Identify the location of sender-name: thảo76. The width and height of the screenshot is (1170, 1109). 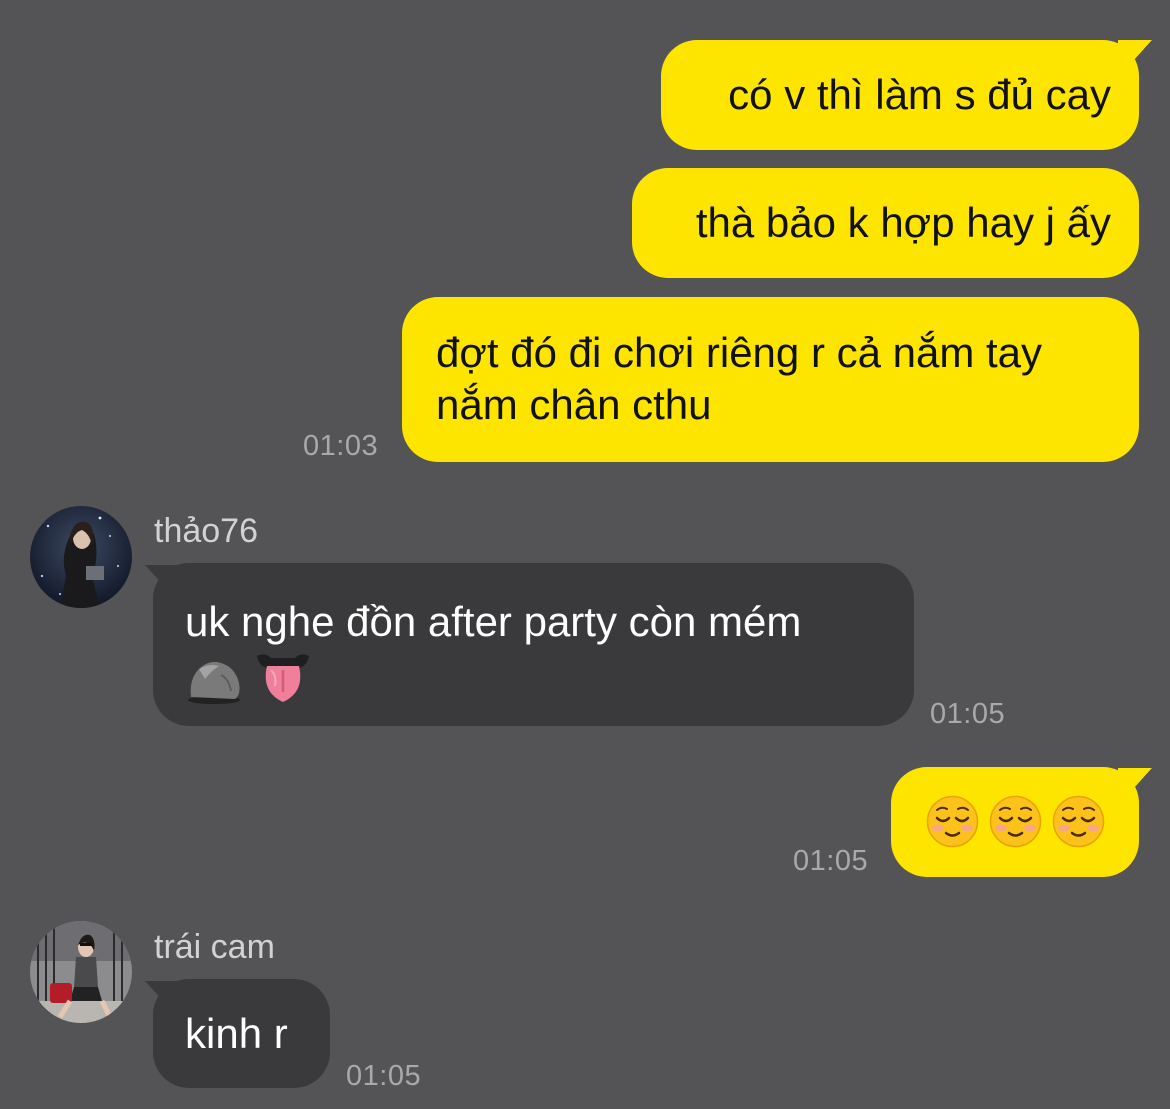
(206, 531).